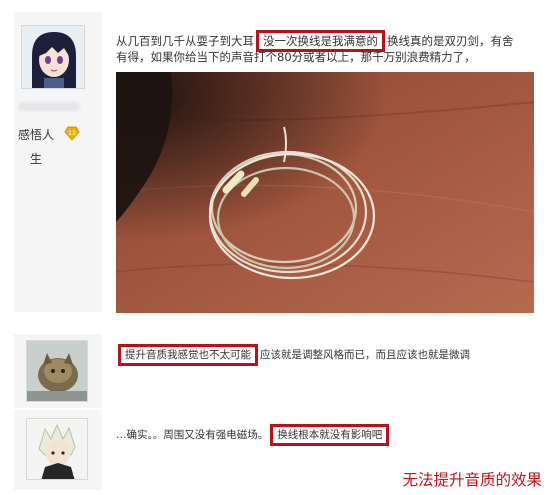  I want to click on highlight-box: 提升音质我感觉也不太可能, so click(188, 355).